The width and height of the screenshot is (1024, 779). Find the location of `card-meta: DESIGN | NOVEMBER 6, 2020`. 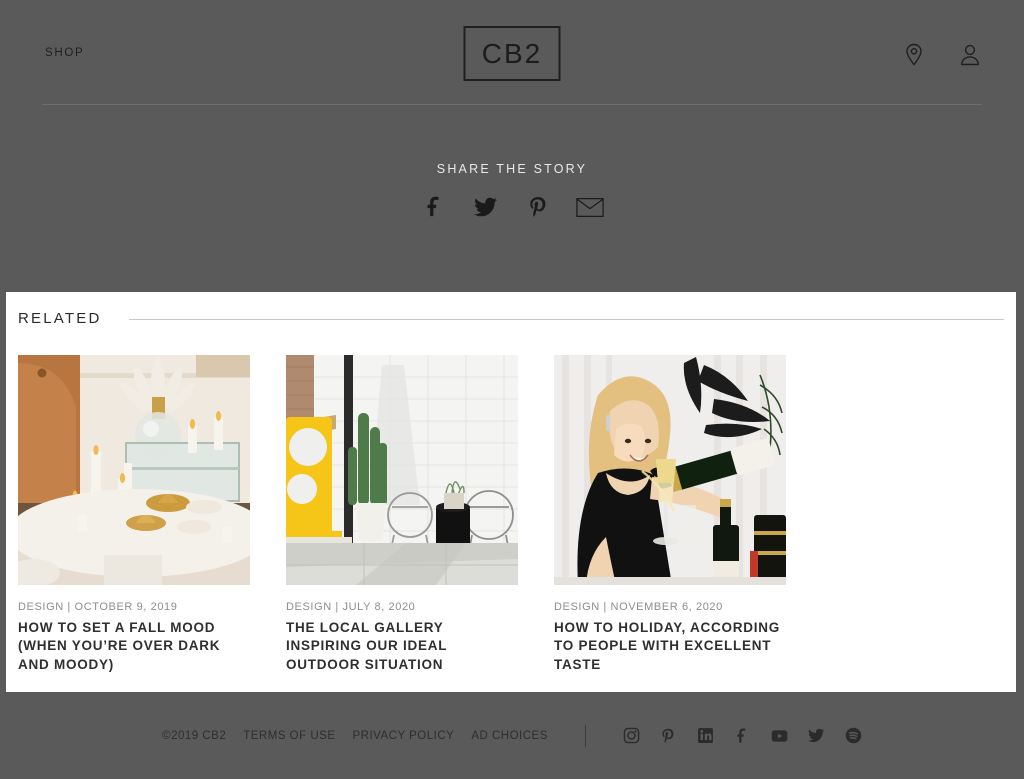

card-meta: DESIGN | NOVEMBER 6, 2020 is located at coordinates (638, 607).